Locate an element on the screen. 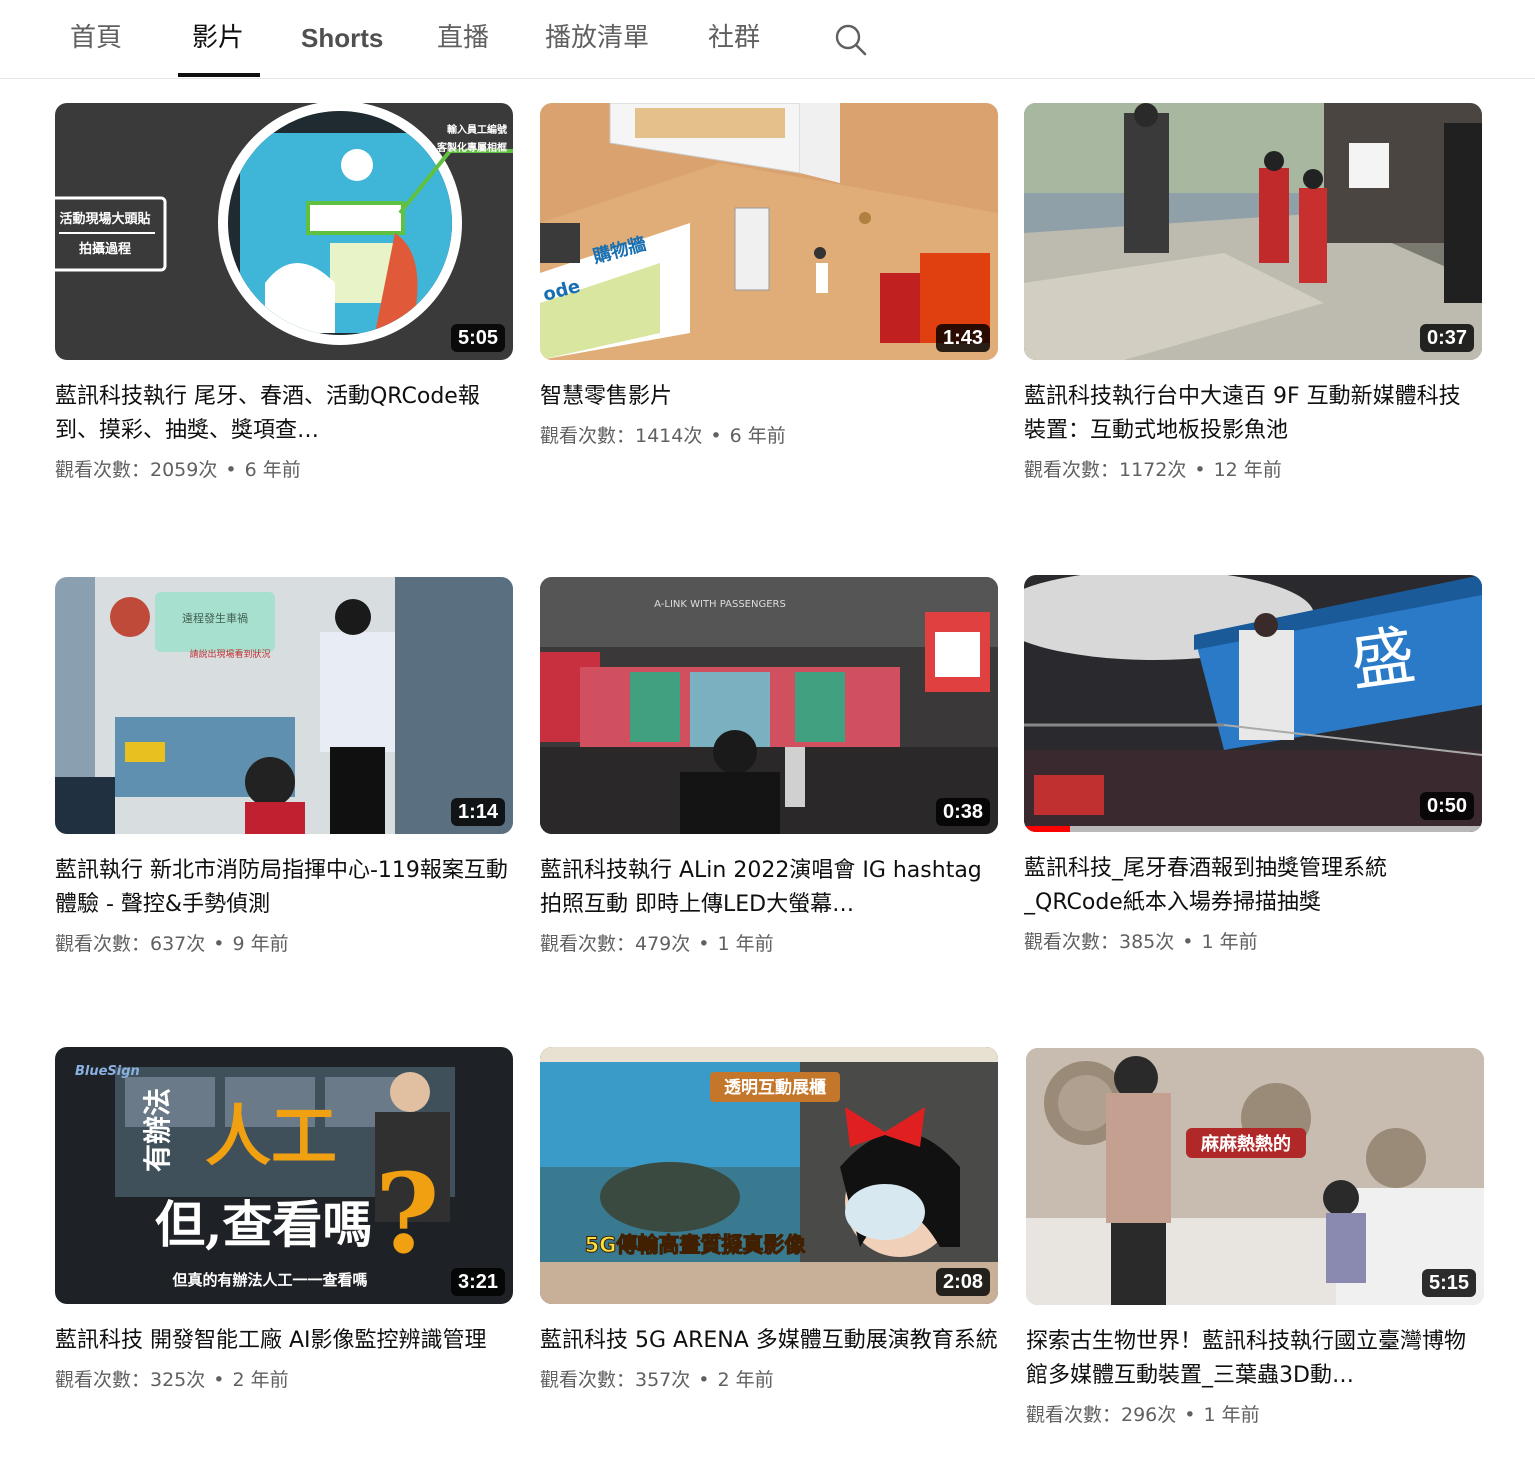 This screenshot has height=1475, width=1535. video-meta: 觀看次數：2059次 • 6 年前 is located at coordinates (284, 470).